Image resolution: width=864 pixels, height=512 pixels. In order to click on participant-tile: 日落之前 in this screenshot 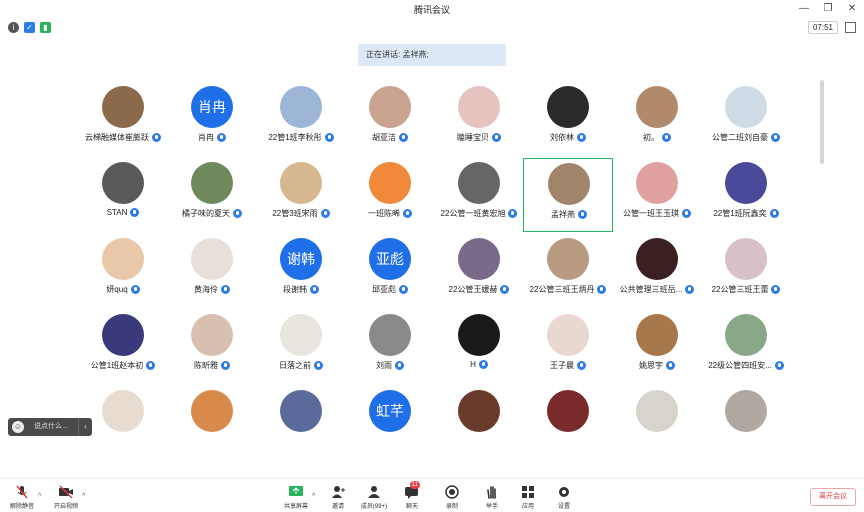, I will do `click(301, 347)`.